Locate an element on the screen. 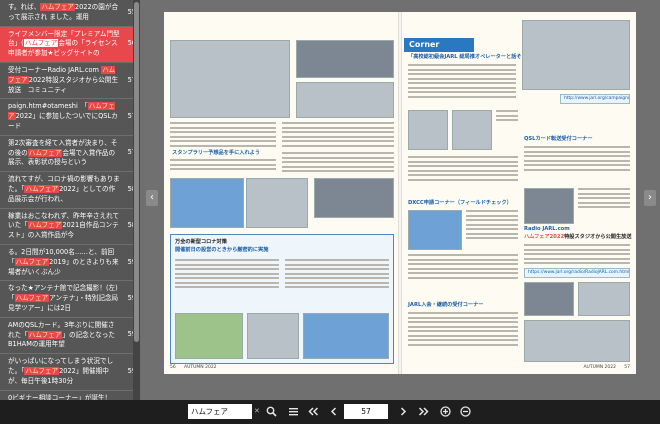 Image resolution: width=660 pixels, height=424 pixels. photo-stamp-visitors is located at coordinates (277, 203).